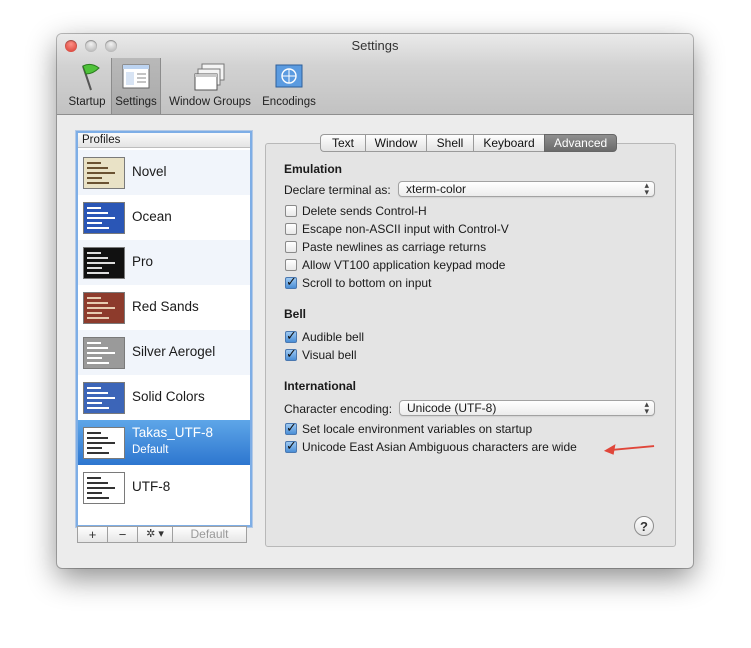  Describe the element at coordinates (291, 336) in the screenshot. I see `audible-bell-checkbox` at that location.